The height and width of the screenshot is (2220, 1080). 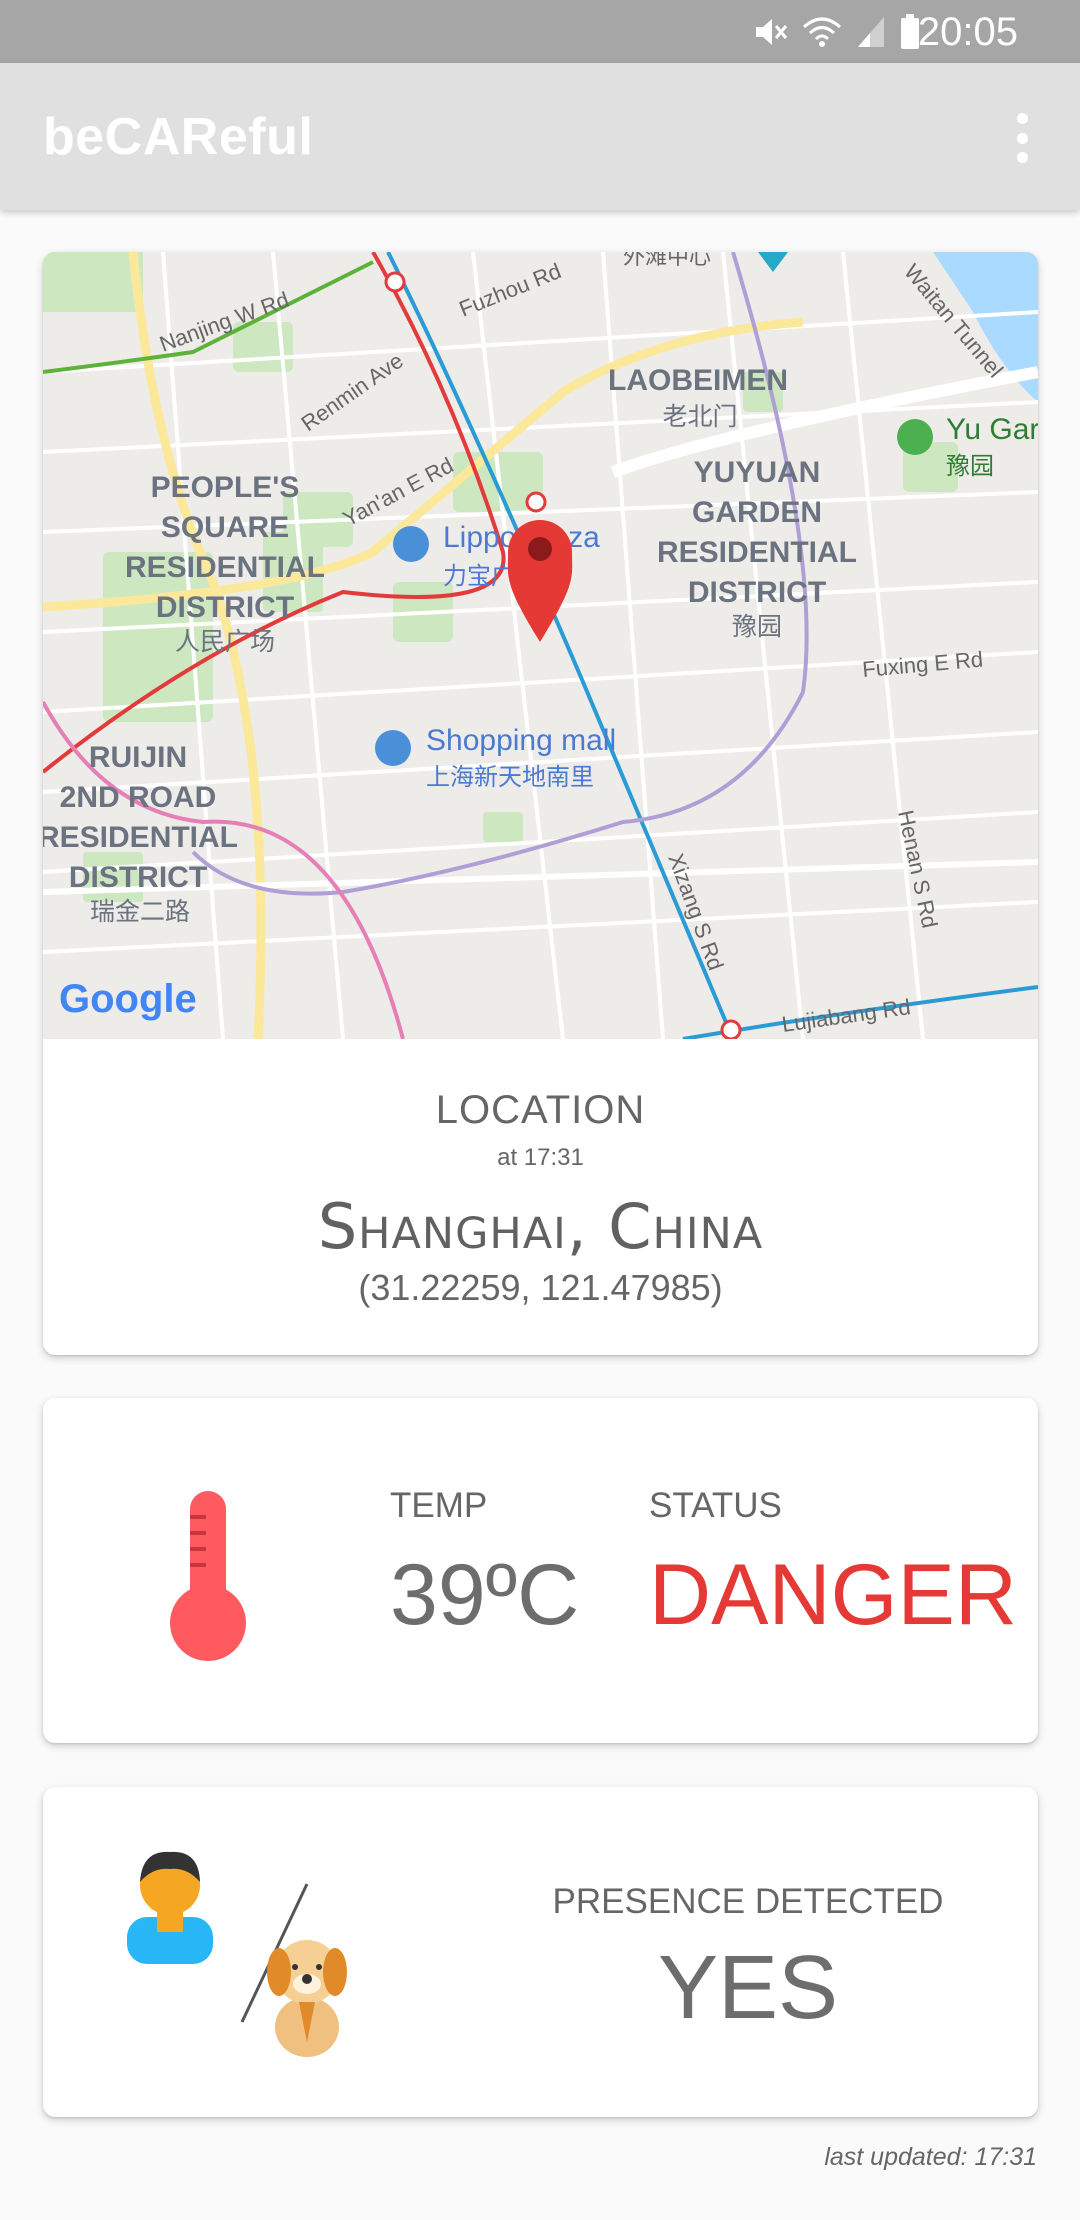 What do you see at coordinates (699, 417) in the screenshot?
I see `label-laobeimen-zh: 老北门` at bounding box center [699, 417].